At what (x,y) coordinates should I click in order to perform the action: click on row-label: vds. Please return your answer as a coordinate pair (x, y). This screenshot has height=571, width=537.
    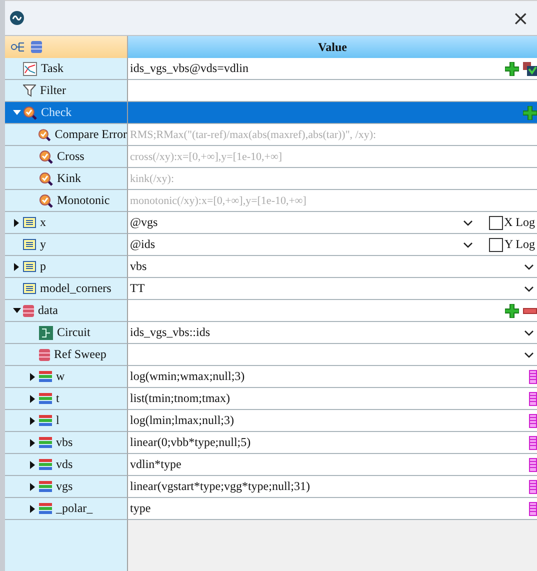
    Looking at the image, I should click on (64, 464).